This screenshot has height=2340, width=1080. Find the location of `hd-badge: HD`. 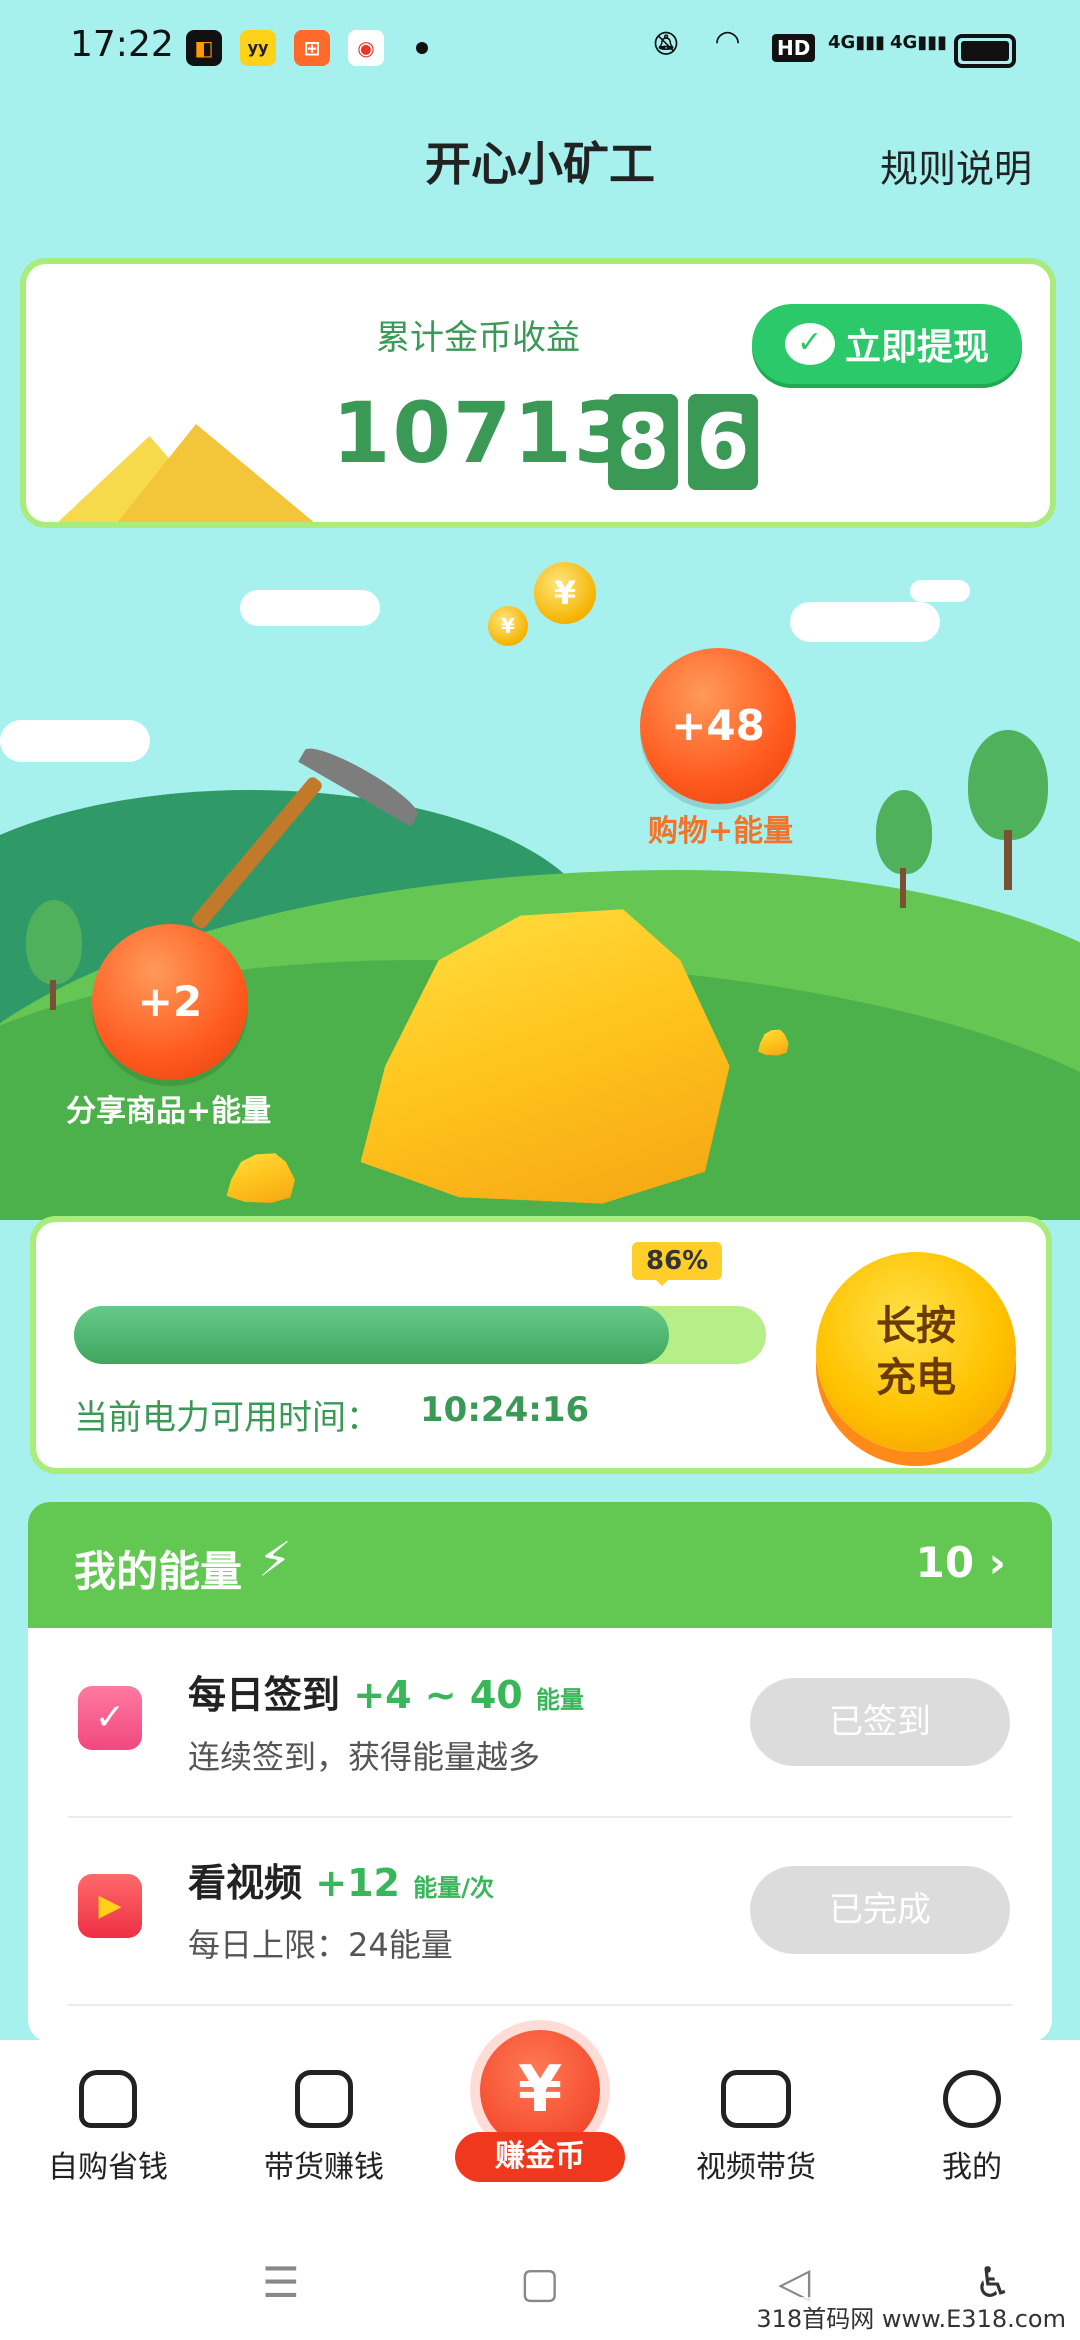

hd-badge: HD is located at coordinates (794, 48).